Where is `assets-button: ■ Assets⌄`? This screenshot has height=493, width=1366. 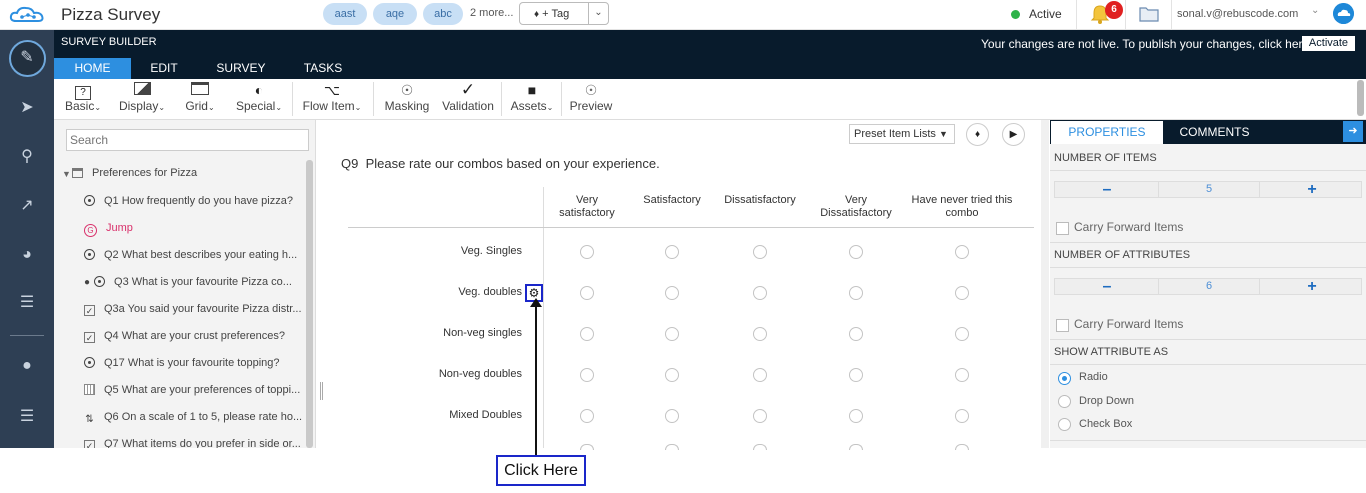 assets-button: ■ Assets⌄ is located at coordinates (532, 99).